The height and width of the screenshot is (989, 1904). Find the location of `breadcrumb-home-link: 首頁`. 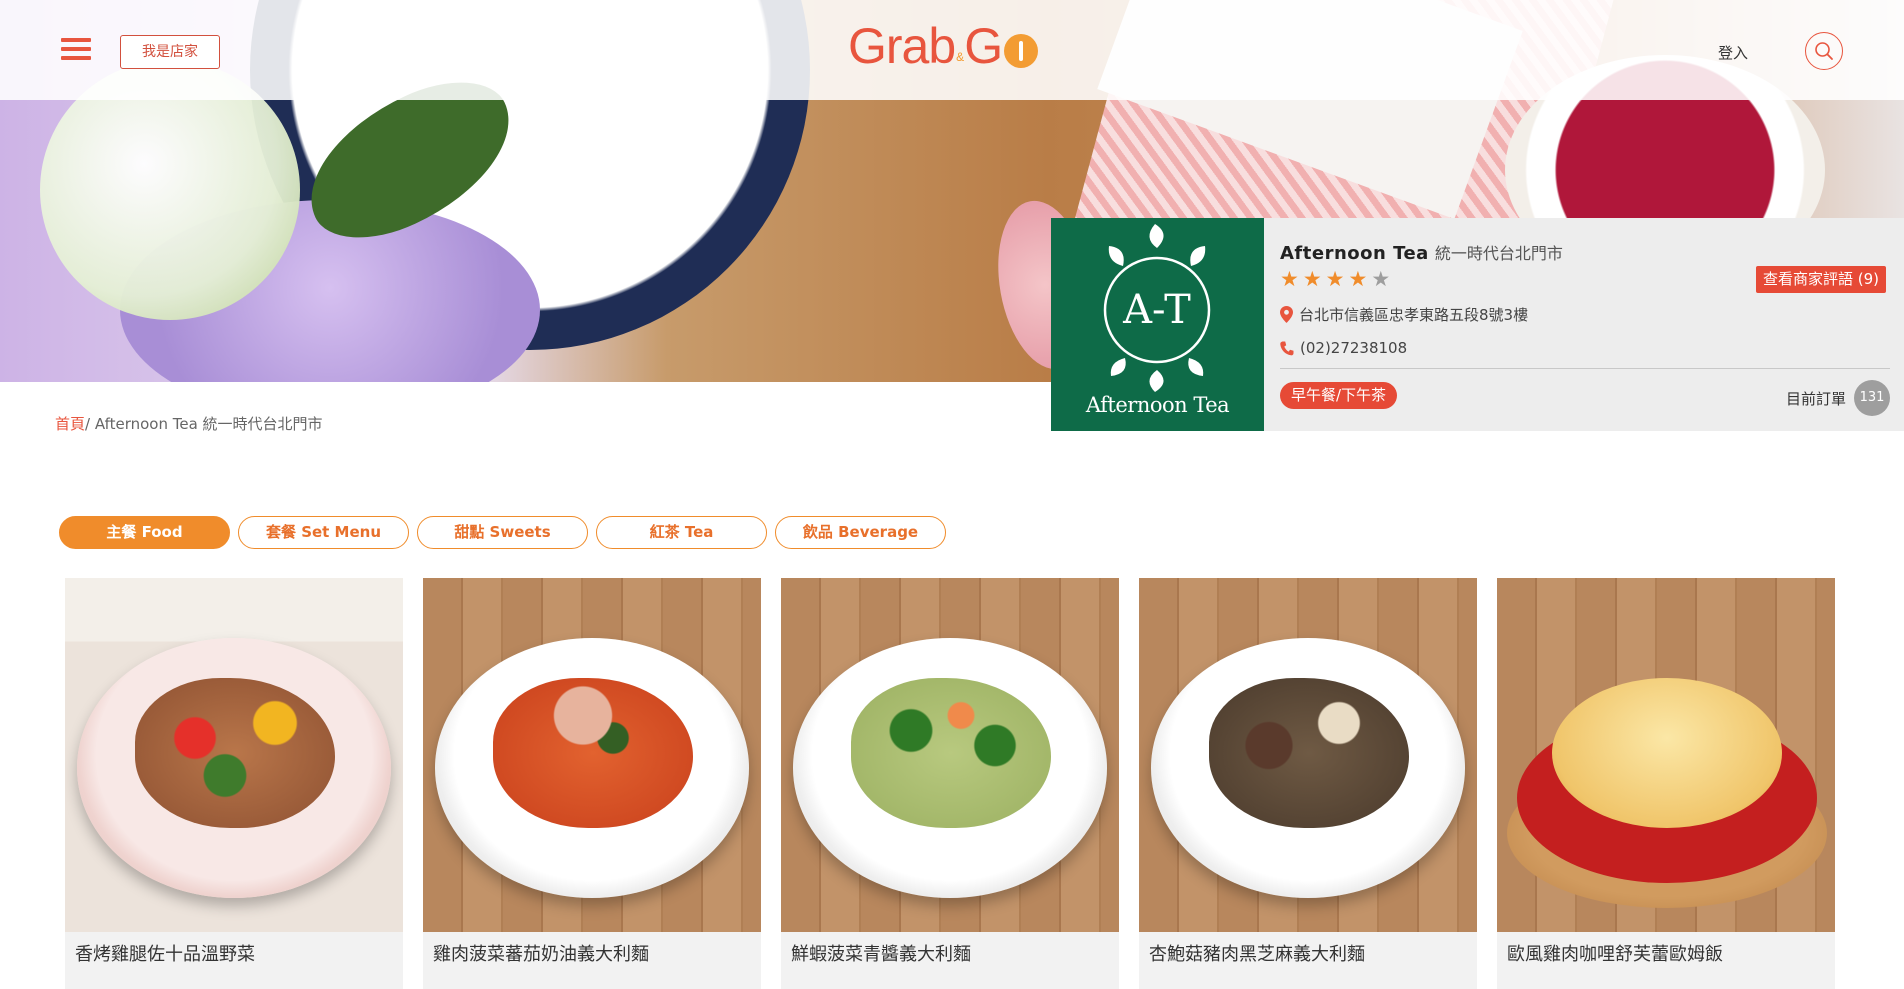

breadcrumb-home-link: 首頁 is located at coordinates (70, 424).